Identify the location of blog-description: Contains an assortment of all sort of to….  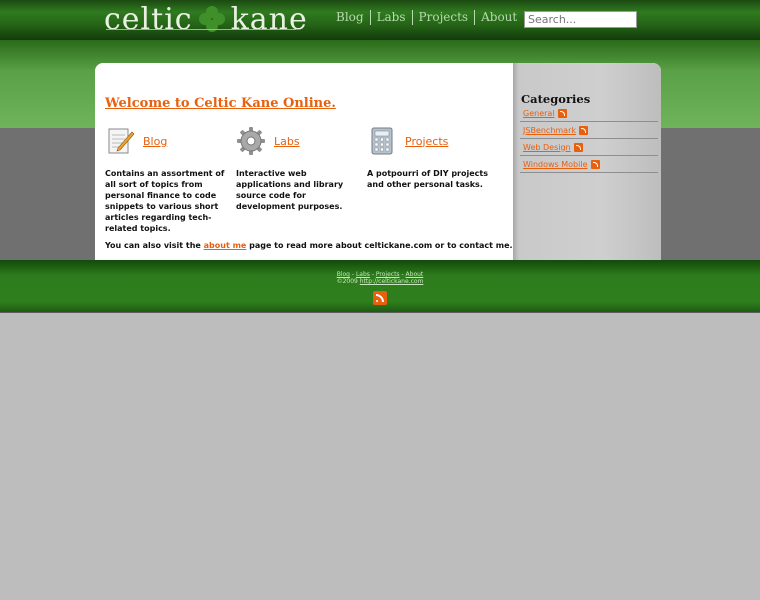
(165, 201).